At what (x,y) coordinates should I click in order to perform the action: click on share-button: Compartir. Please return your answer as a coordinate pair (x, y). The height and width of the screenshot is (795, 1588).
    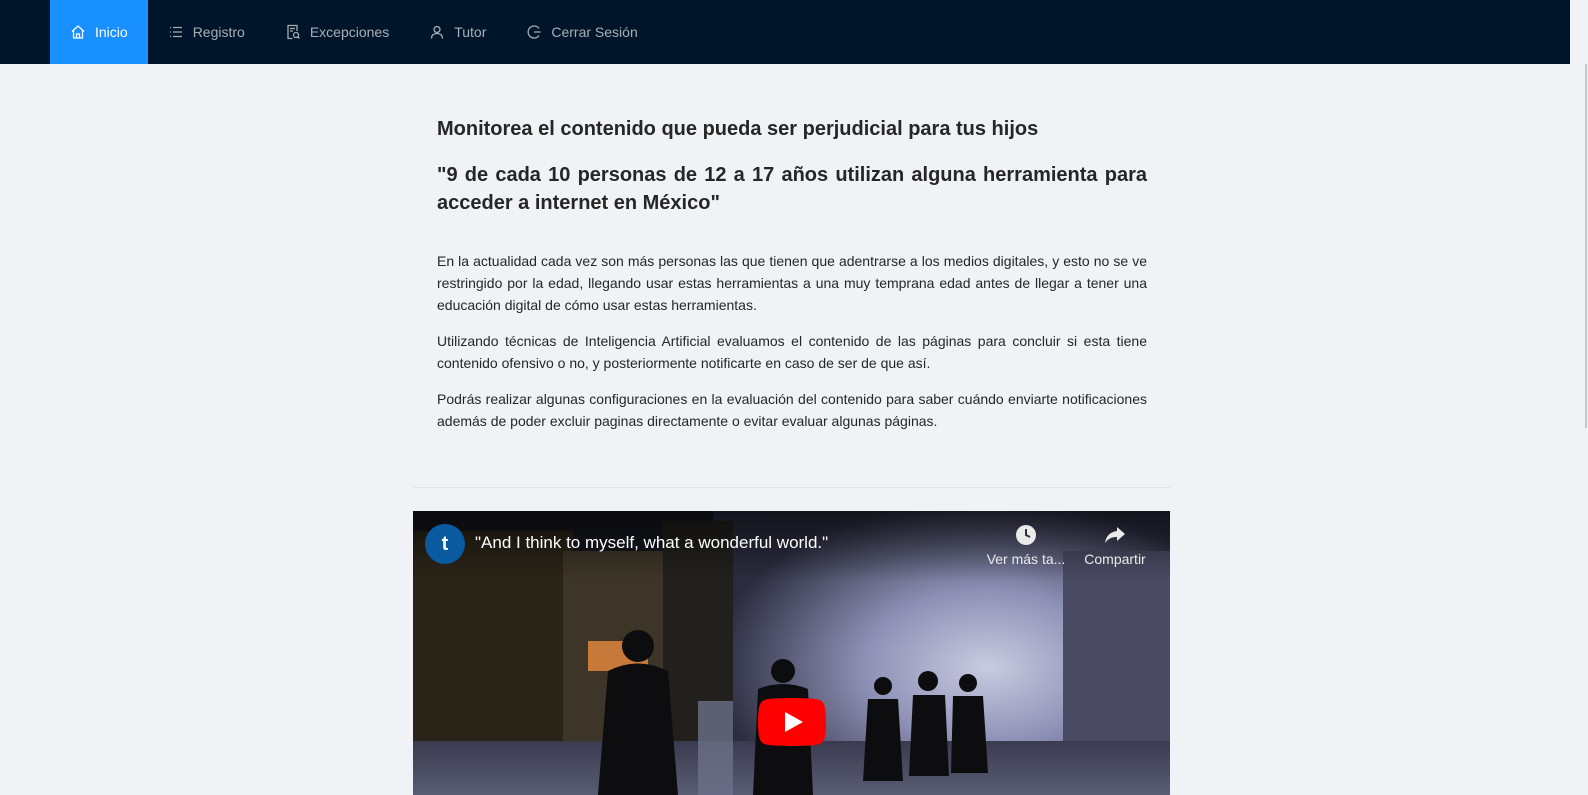
    Looking at the image, I should click on (1115, 545).